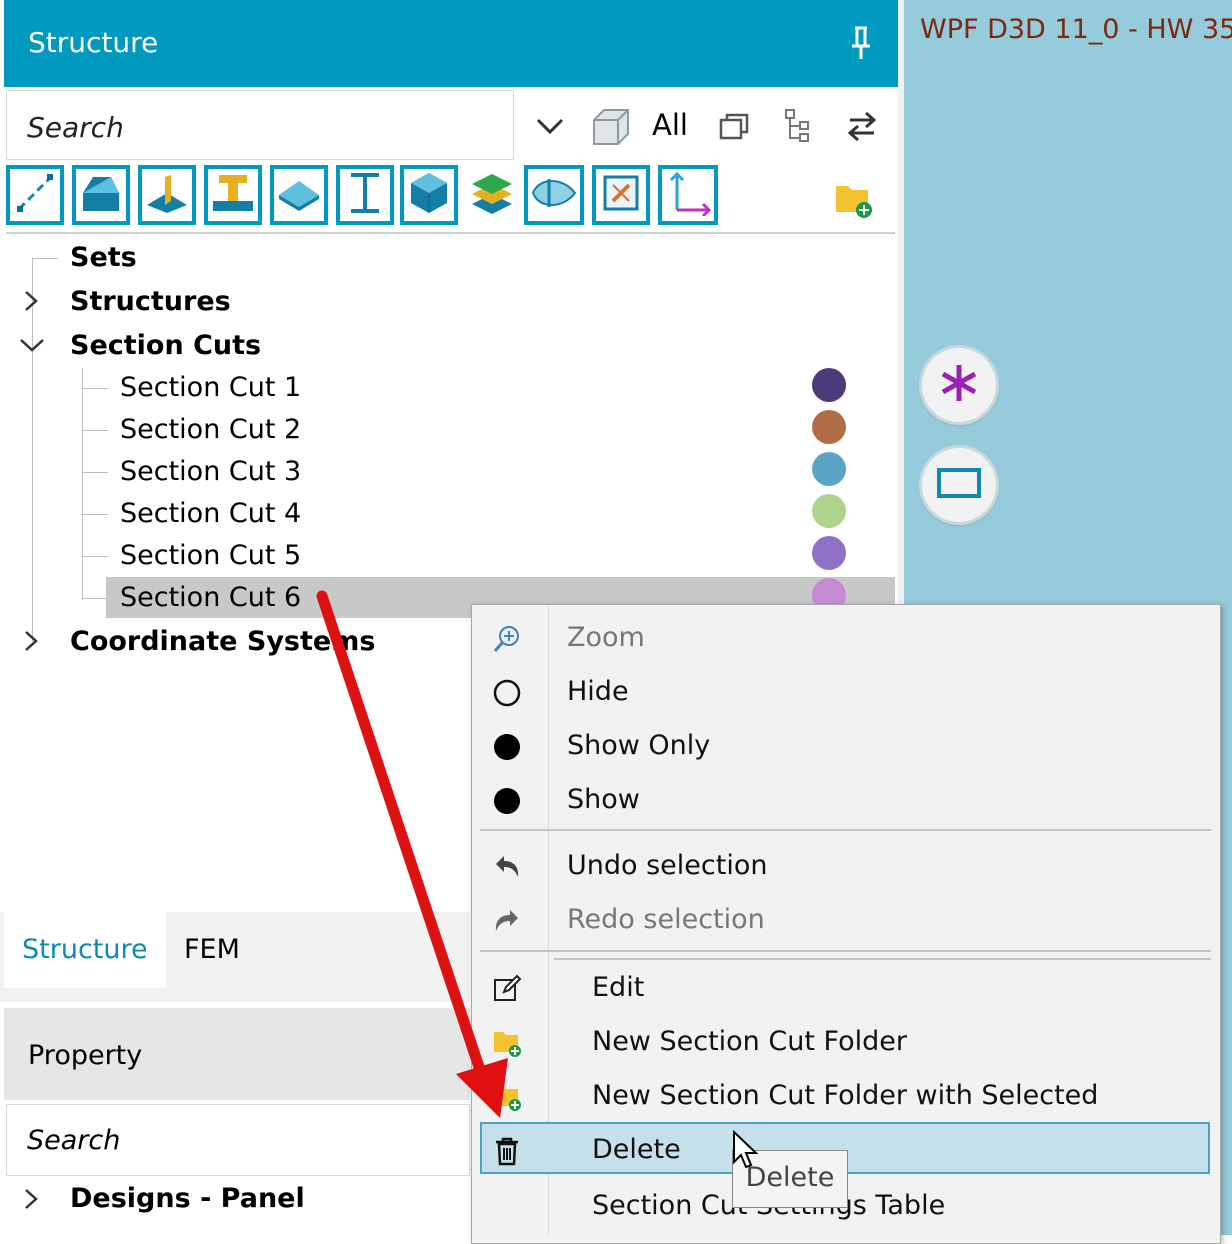 This screenshot has width=1232, height=1244. Describe the element at coordinates (507, 867) in the screenshot. I see `undo-icon` at that location.